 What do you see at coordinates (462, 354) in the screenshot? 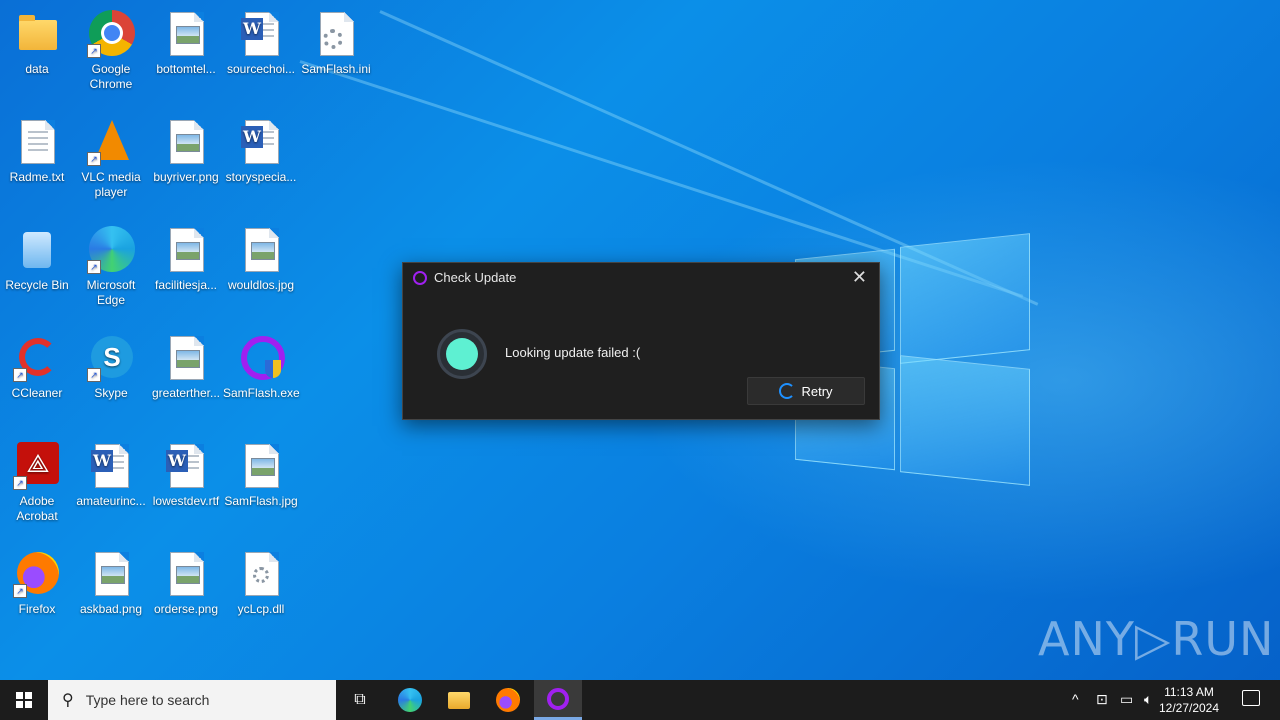
I see `status-indicator-icon` at bounding box center [462, 354].